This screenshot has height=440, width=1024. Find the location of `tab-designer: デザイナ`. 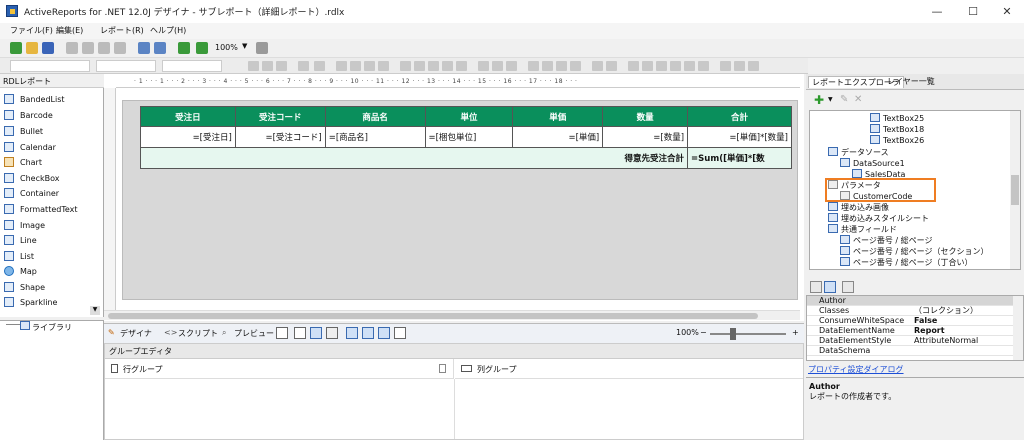

tab-designer: デザイナ is located at coordinates (136, 333).